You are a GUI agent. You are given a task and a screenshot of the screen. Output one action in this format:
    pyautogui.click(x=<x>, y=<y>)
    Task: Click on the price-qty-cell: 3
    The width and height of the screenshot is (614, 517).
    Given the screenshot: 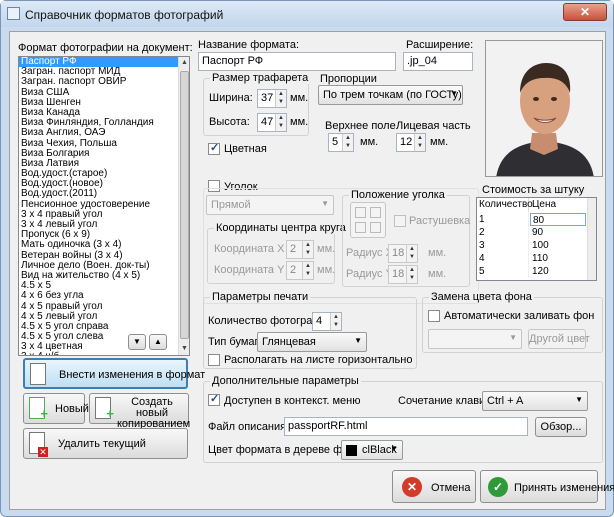 What is the action you would take?
    pyautogui.click(x=503, y=245)
    